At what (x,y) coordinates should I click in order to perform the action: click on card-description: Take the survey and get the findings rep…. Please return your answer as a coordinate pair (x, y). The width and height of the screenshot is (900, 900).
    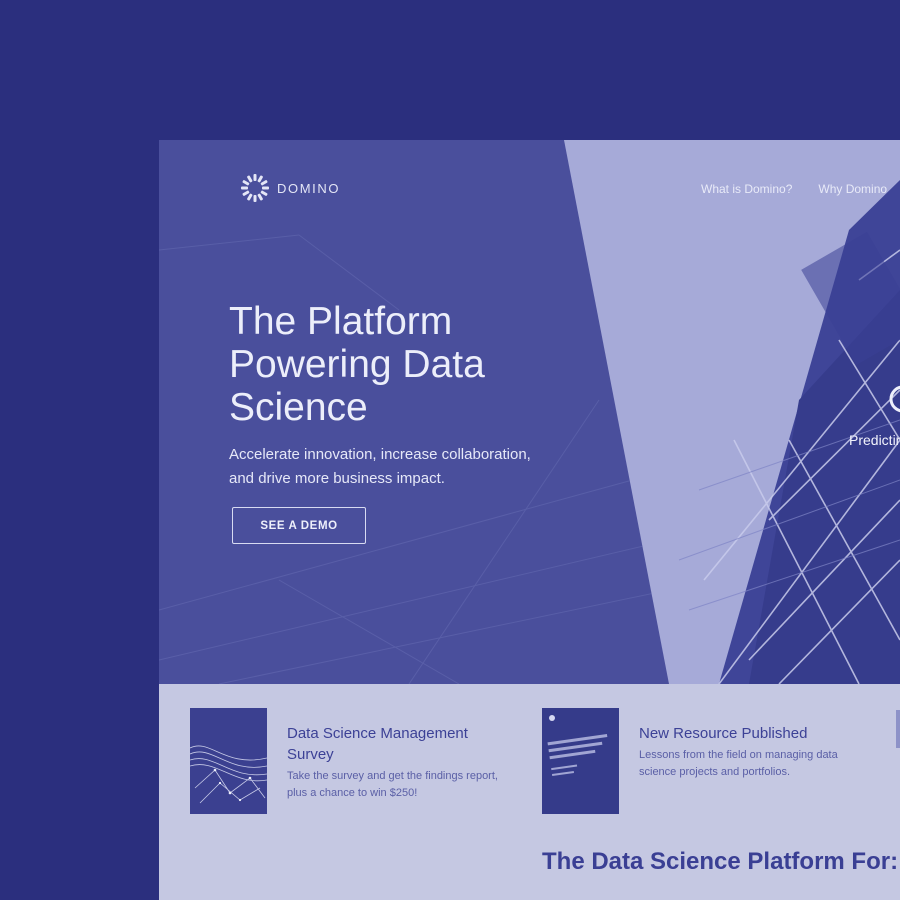
    Looking at the image, I should click on (392, 784).